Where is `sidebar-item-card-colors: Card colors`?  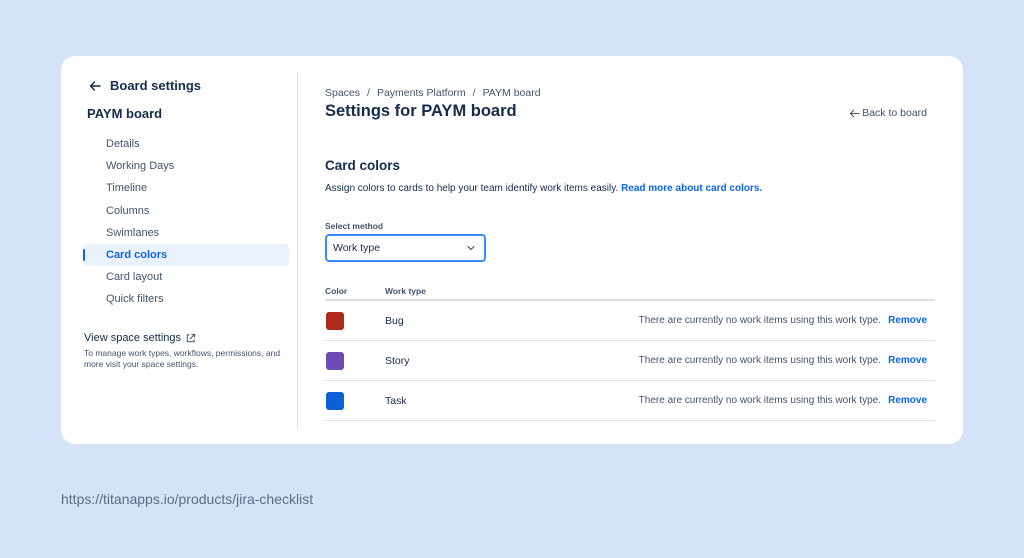
sidebar-item-card-colors: Card colors is located at coordinates (186, 255).